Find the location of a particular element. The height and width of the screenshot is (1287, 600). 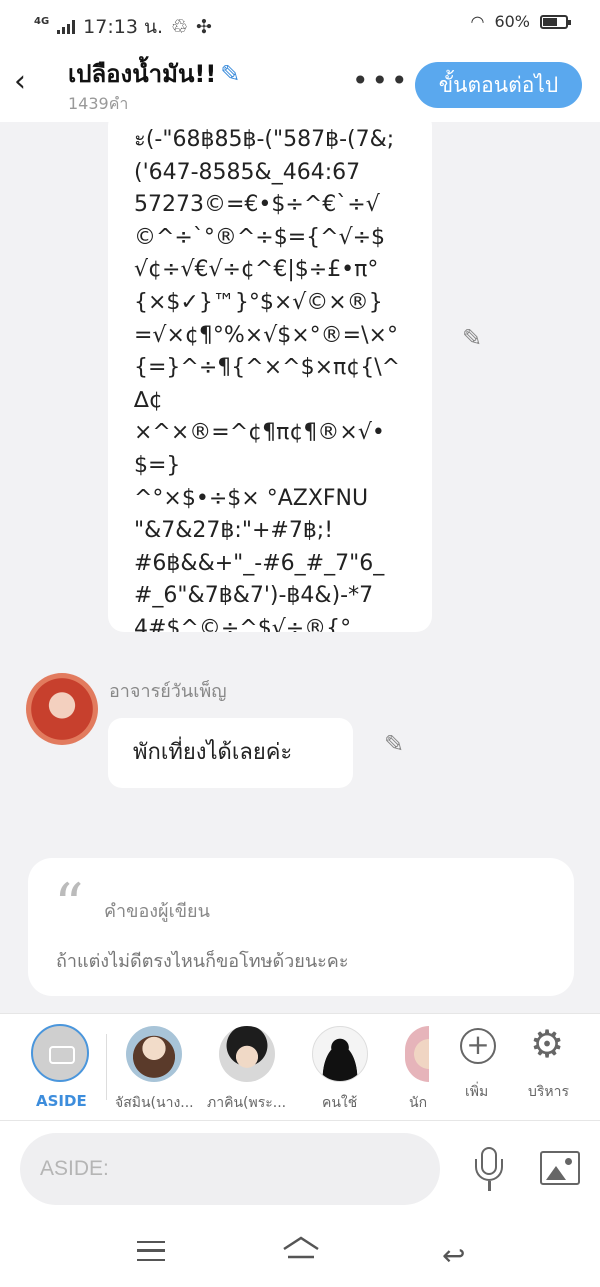

edit-title-pencil-icon: ✎ is located at coordinates (230, 74).